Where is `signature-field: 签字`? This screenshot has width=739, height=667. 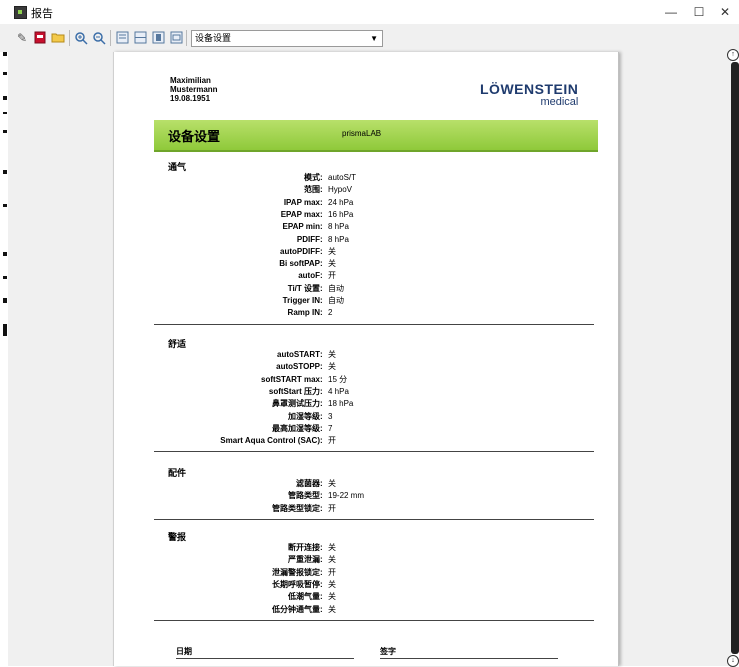
signature-field: 签字 is located at coordinates (469, 652).